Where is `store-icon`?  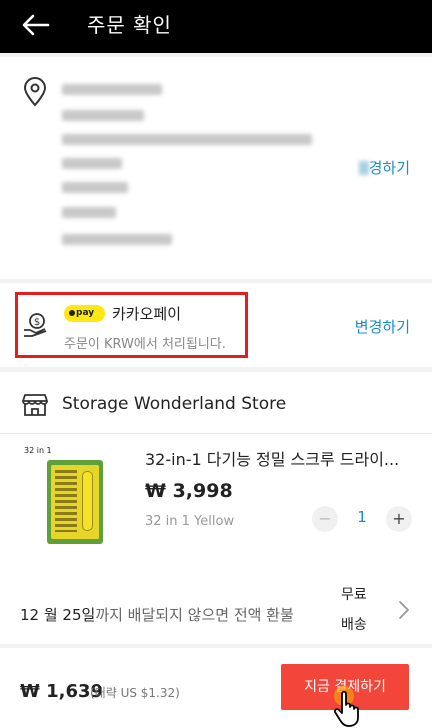
store-icon is located at coordinates (35, 405).